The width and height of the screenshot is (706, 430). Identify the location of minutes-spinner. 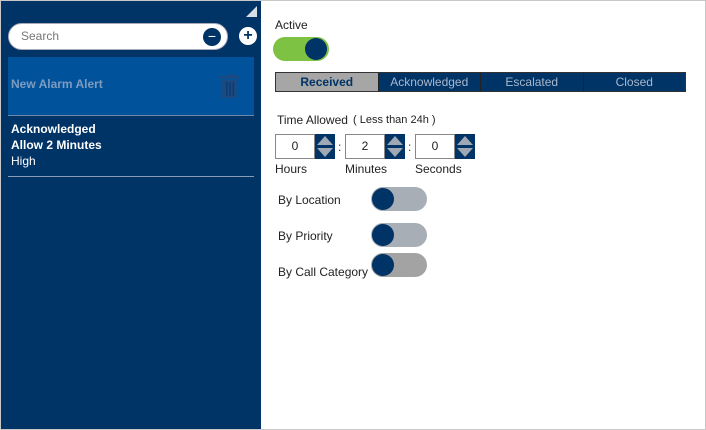
(395, 146).